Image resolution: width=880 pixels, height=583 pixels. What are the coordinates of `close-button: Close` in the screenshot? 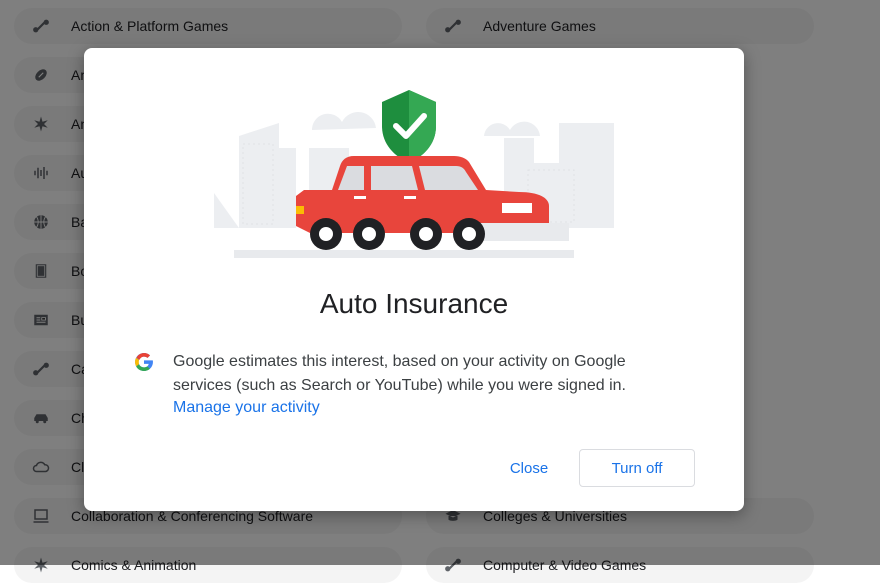 It's located at (529, 468).